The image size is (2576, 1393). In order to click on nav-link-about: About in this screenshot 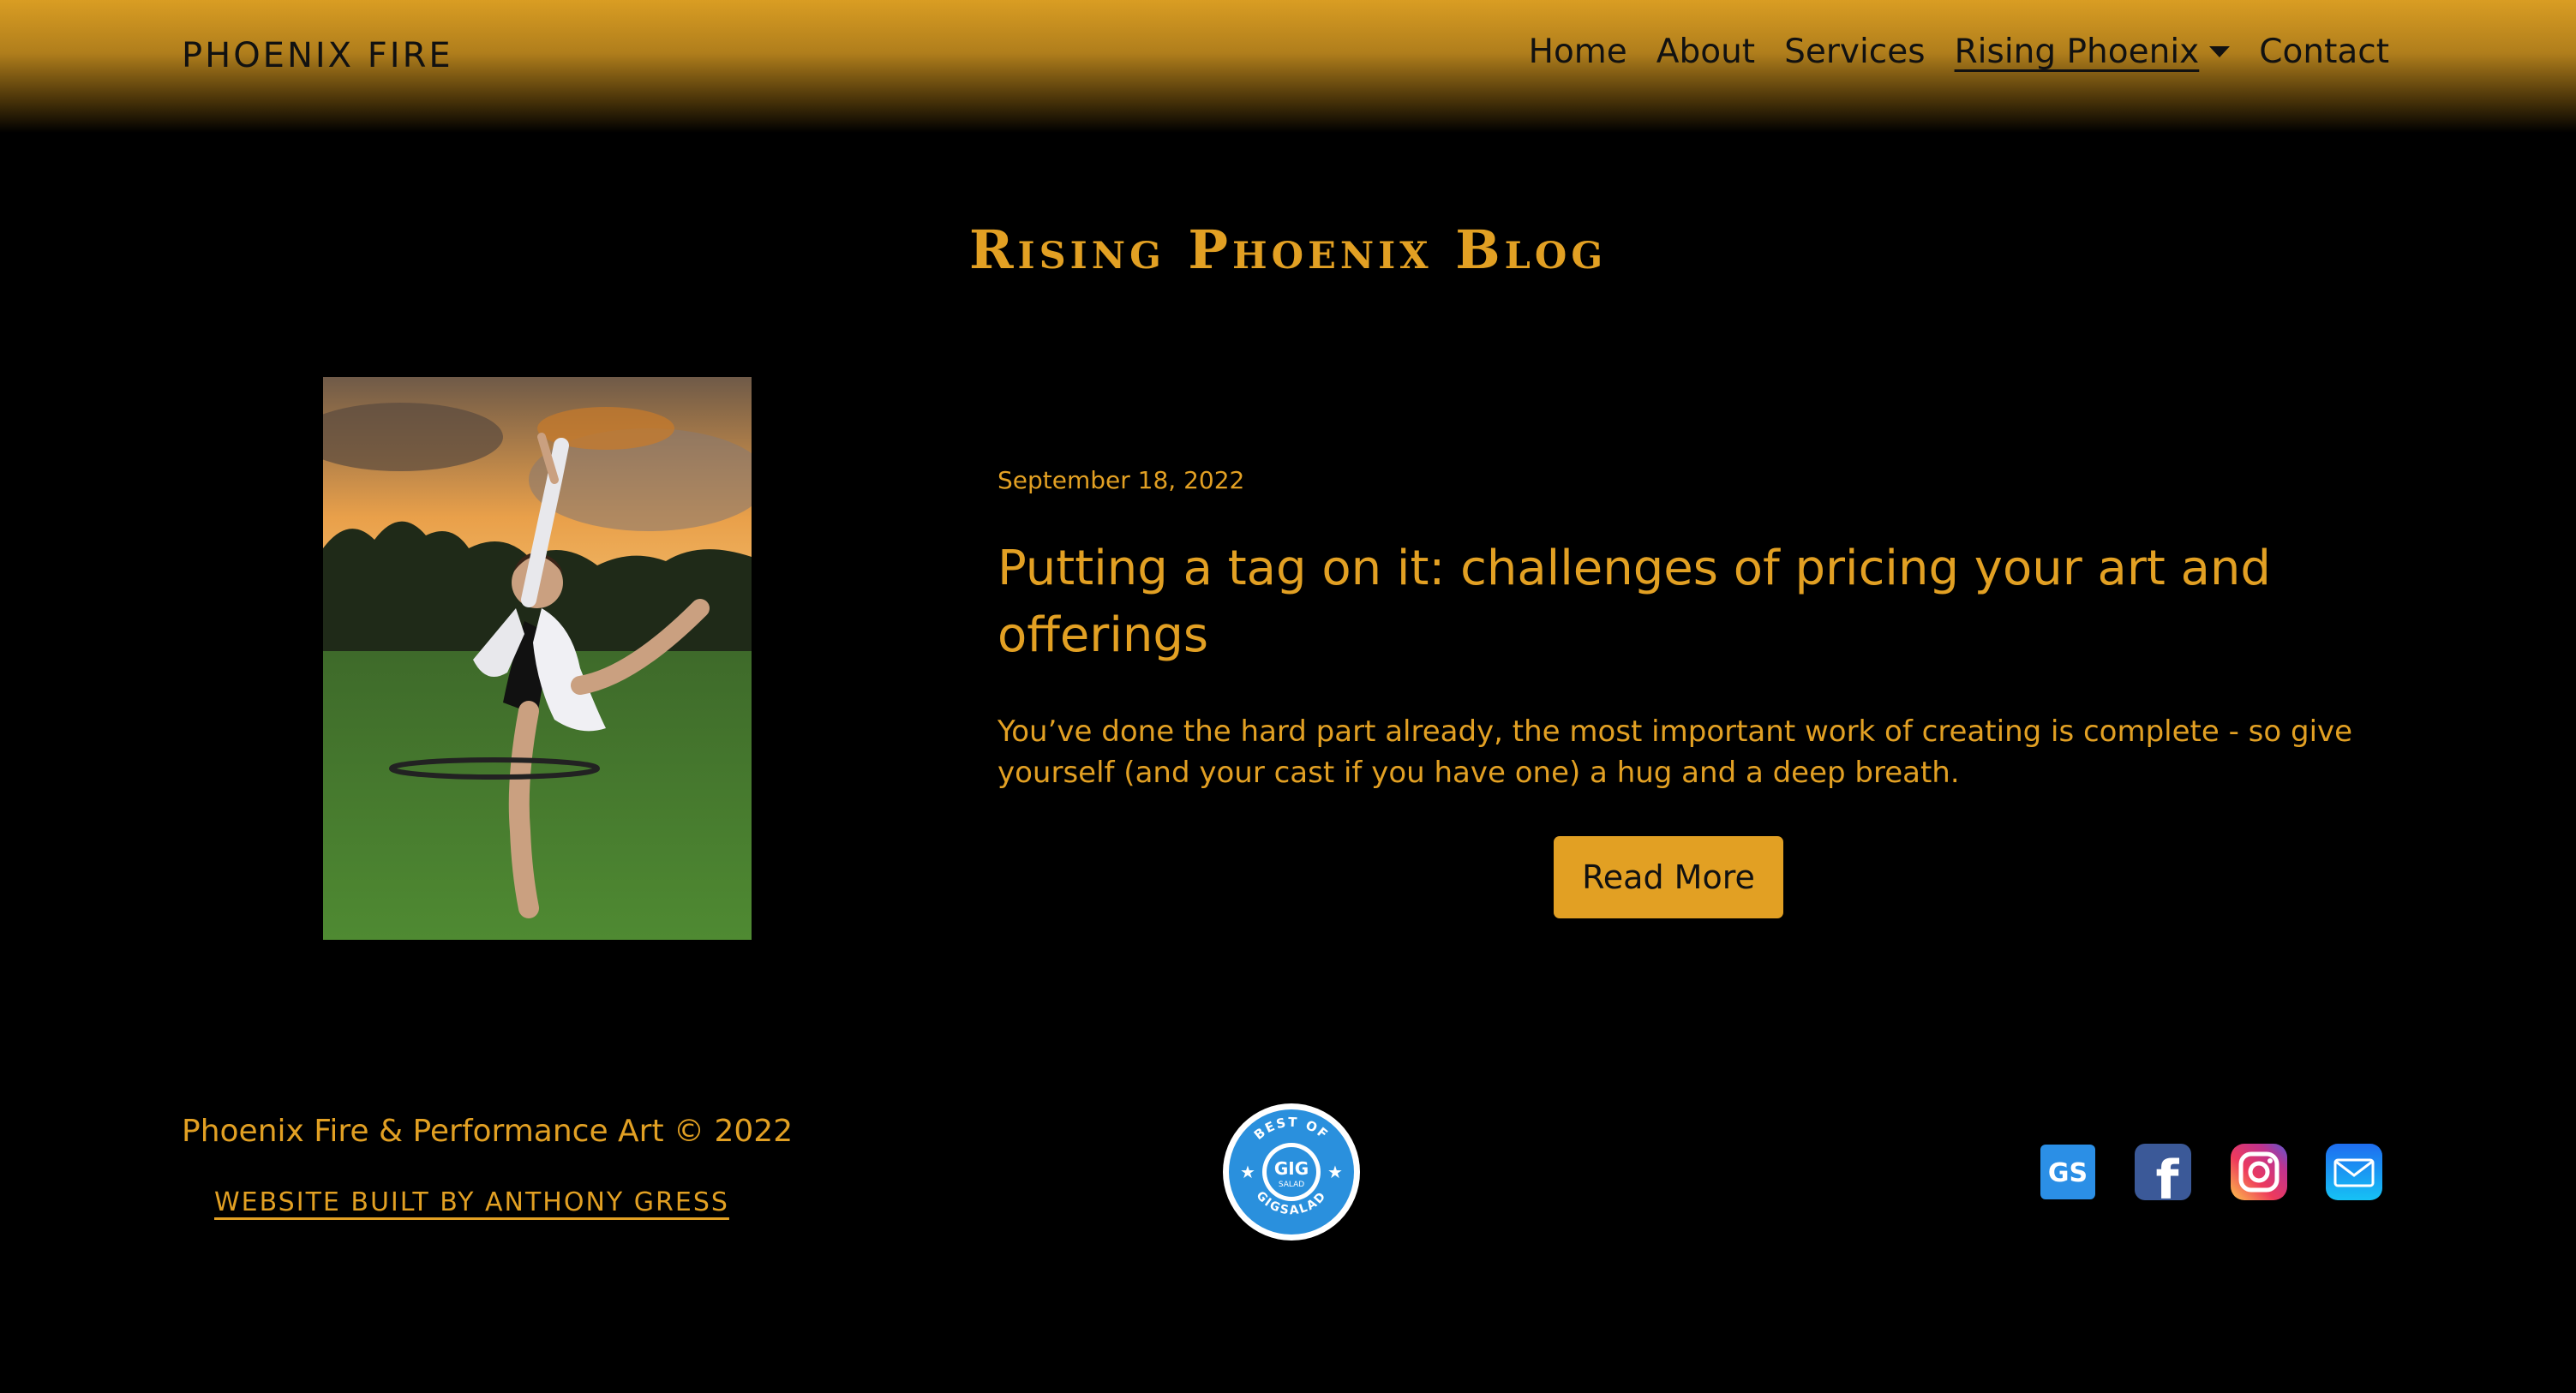, I will do `click(1705, 52)`.